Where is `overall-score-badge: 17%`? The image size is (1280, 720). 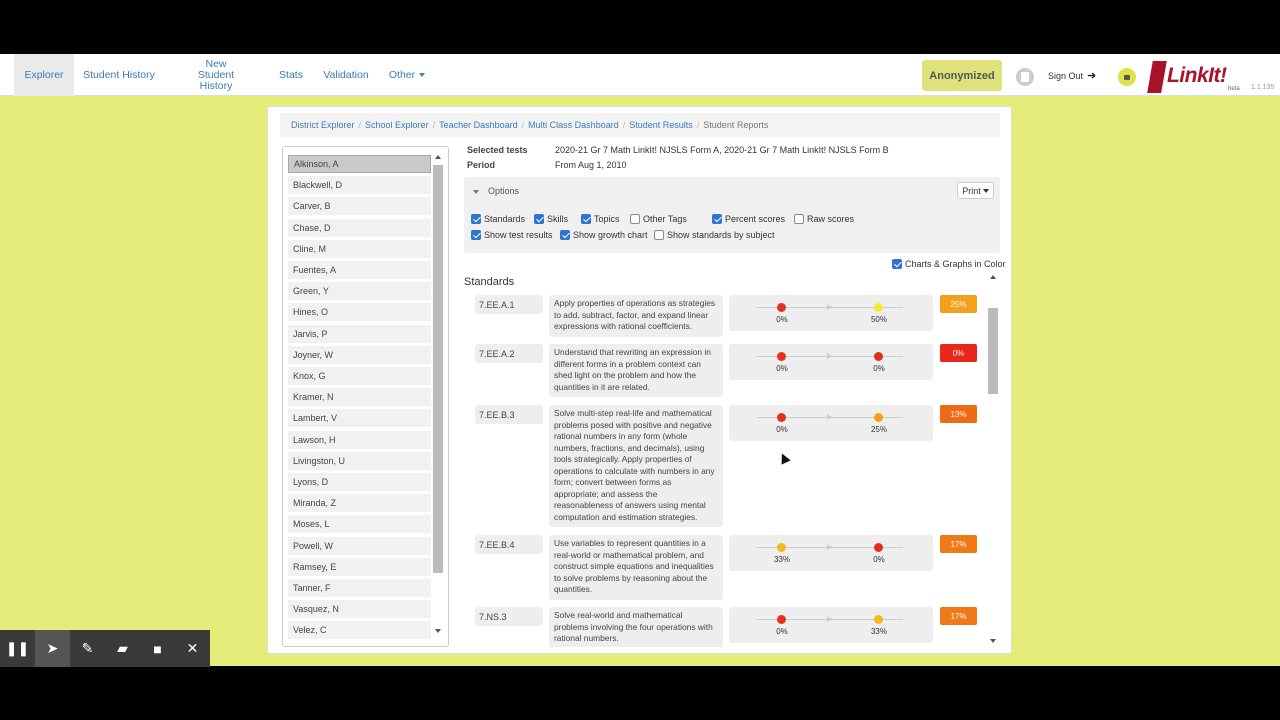
overall-score-badge: 17% is located at coordinates (958, 616).